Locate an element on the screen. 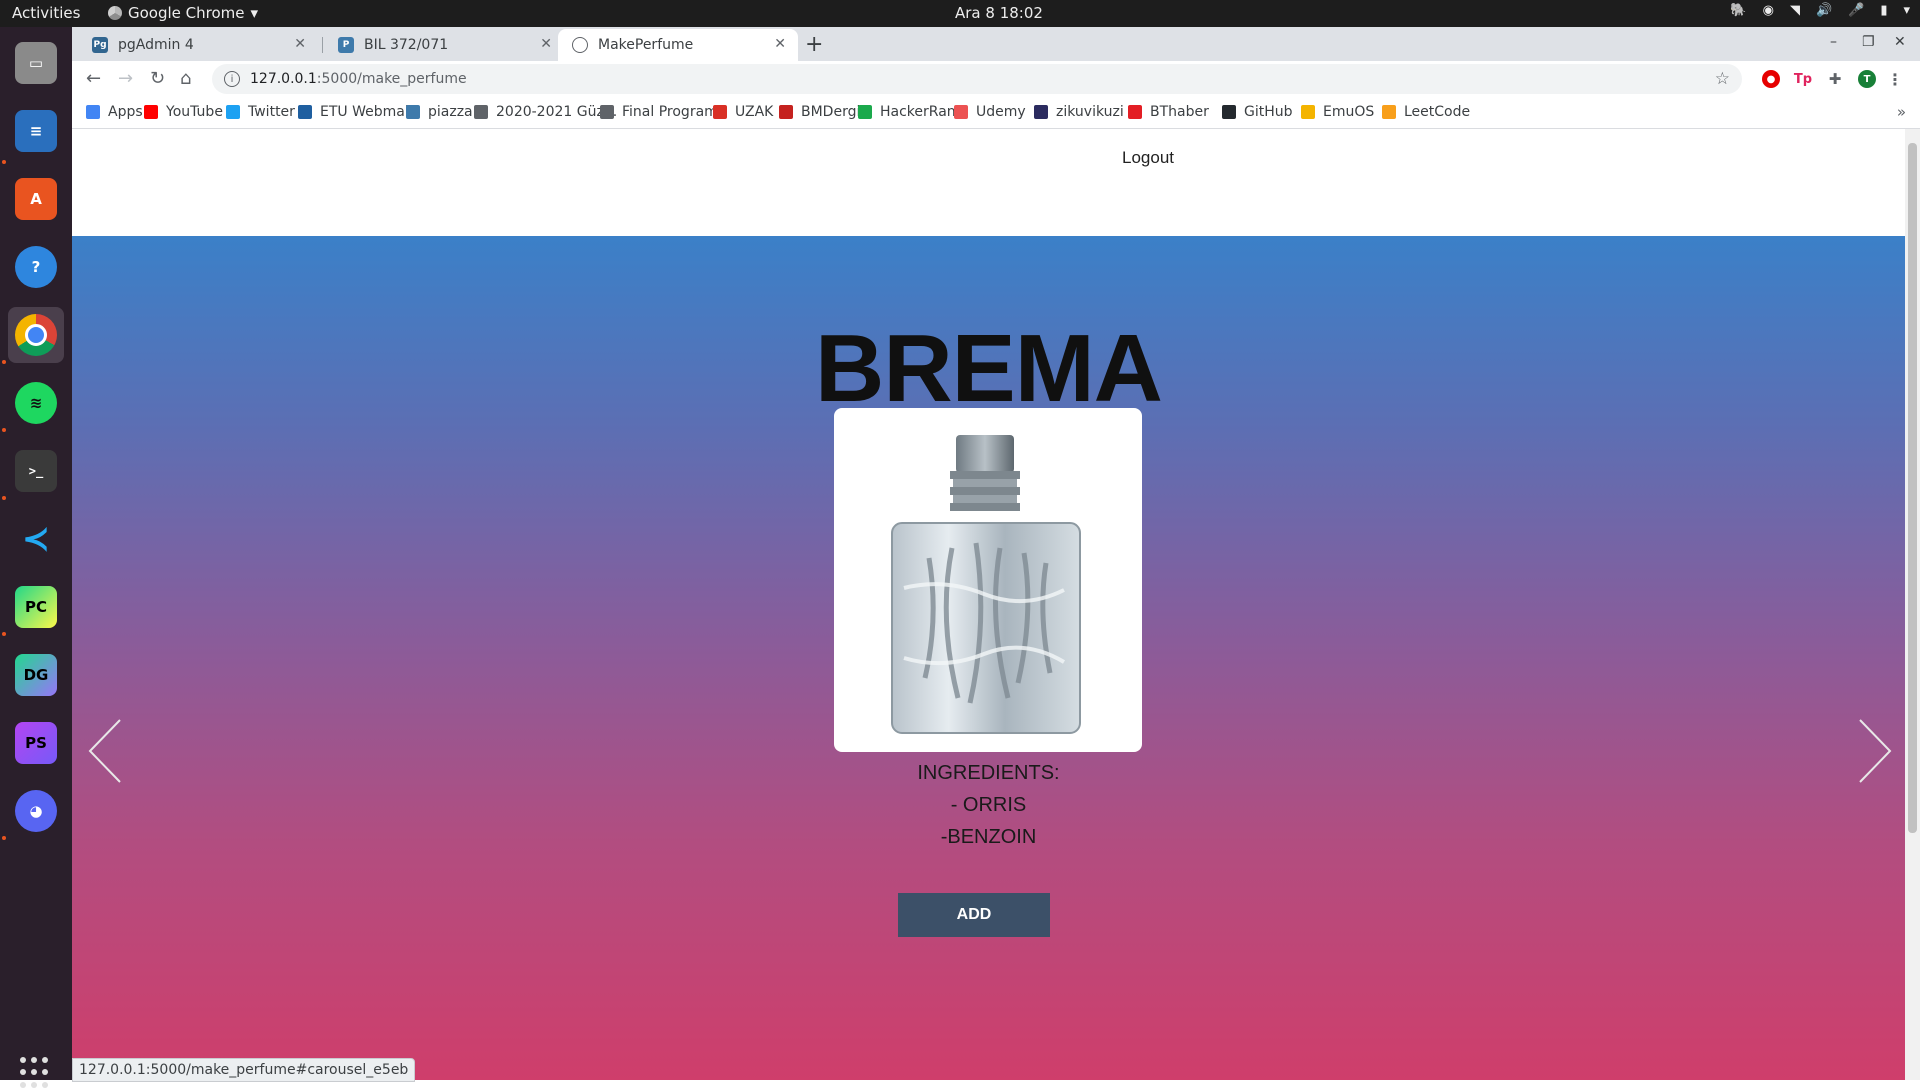 This screenshot has width=1920, height=1089. ingredients-heading: INGREDIENTS: is located at coordinates (988, 773).